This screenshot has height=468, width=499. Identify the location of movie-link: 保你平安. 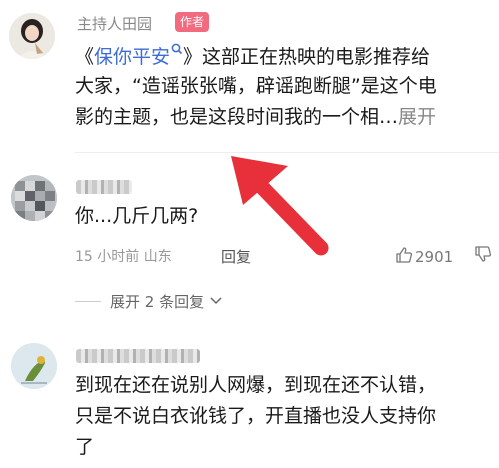
(138, 55).